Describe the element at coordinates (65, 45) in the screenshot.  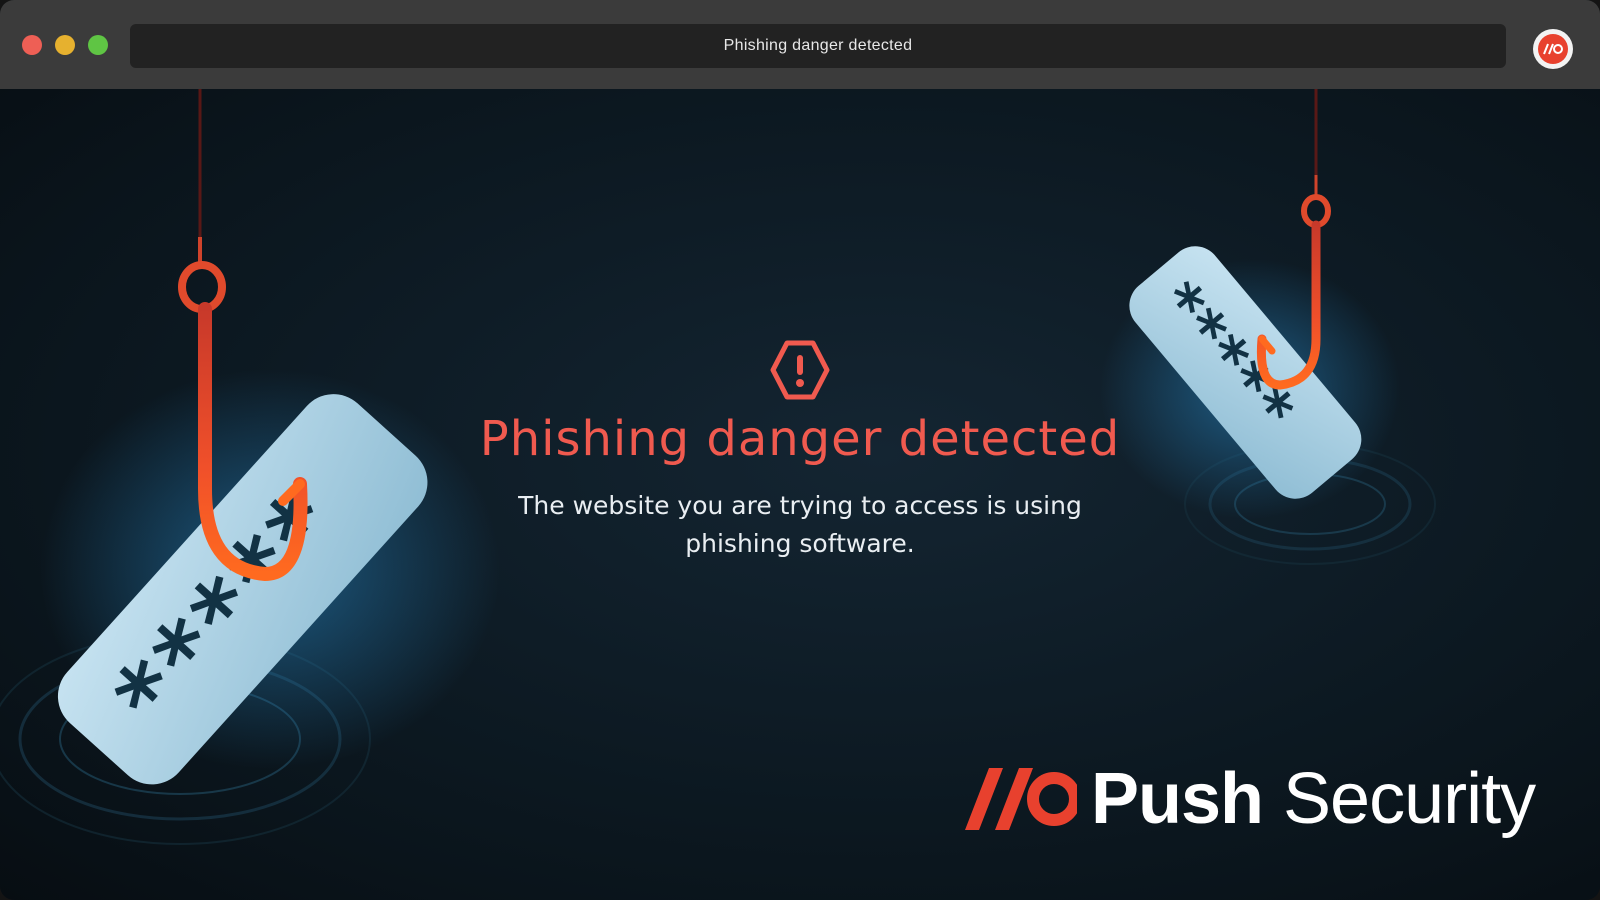
I see `minimize-window-button` at that location.